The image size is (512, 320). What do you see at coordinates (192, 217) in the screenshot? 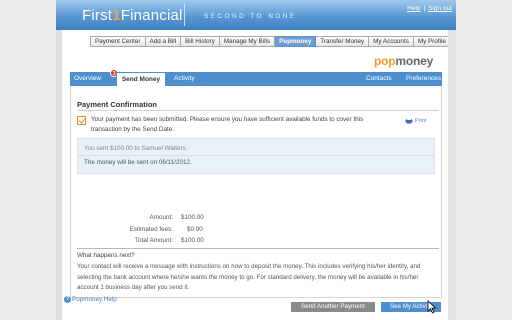
I see `amount-value: $100.00` at bounding box center [192, 217].